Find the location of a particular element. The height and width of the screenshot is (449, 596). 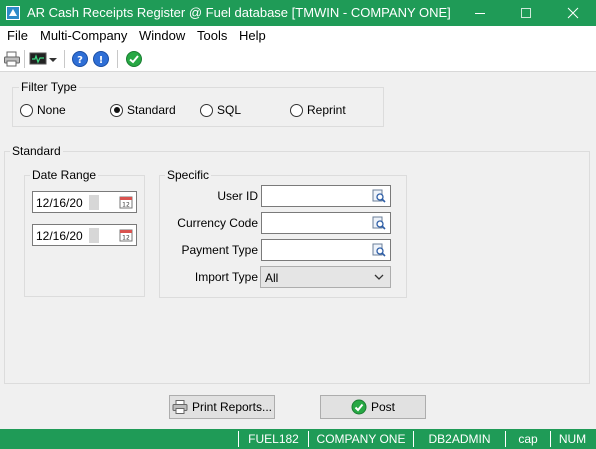

maximize-icon is located at coordinates (526, 13).